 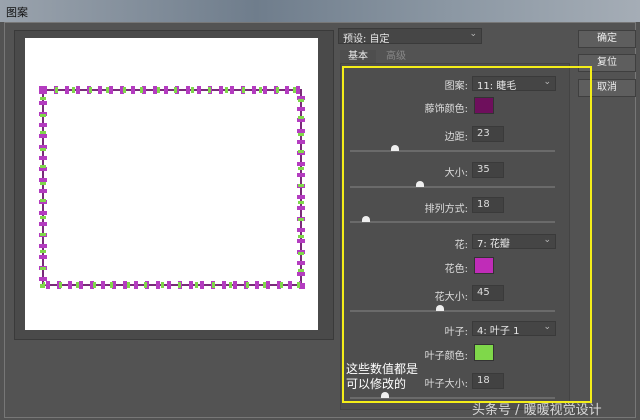 What do you see at coordinates (396, 57) in the screenshot?
I see `tab-advanced: 高级` at bounding box center [396, 57].